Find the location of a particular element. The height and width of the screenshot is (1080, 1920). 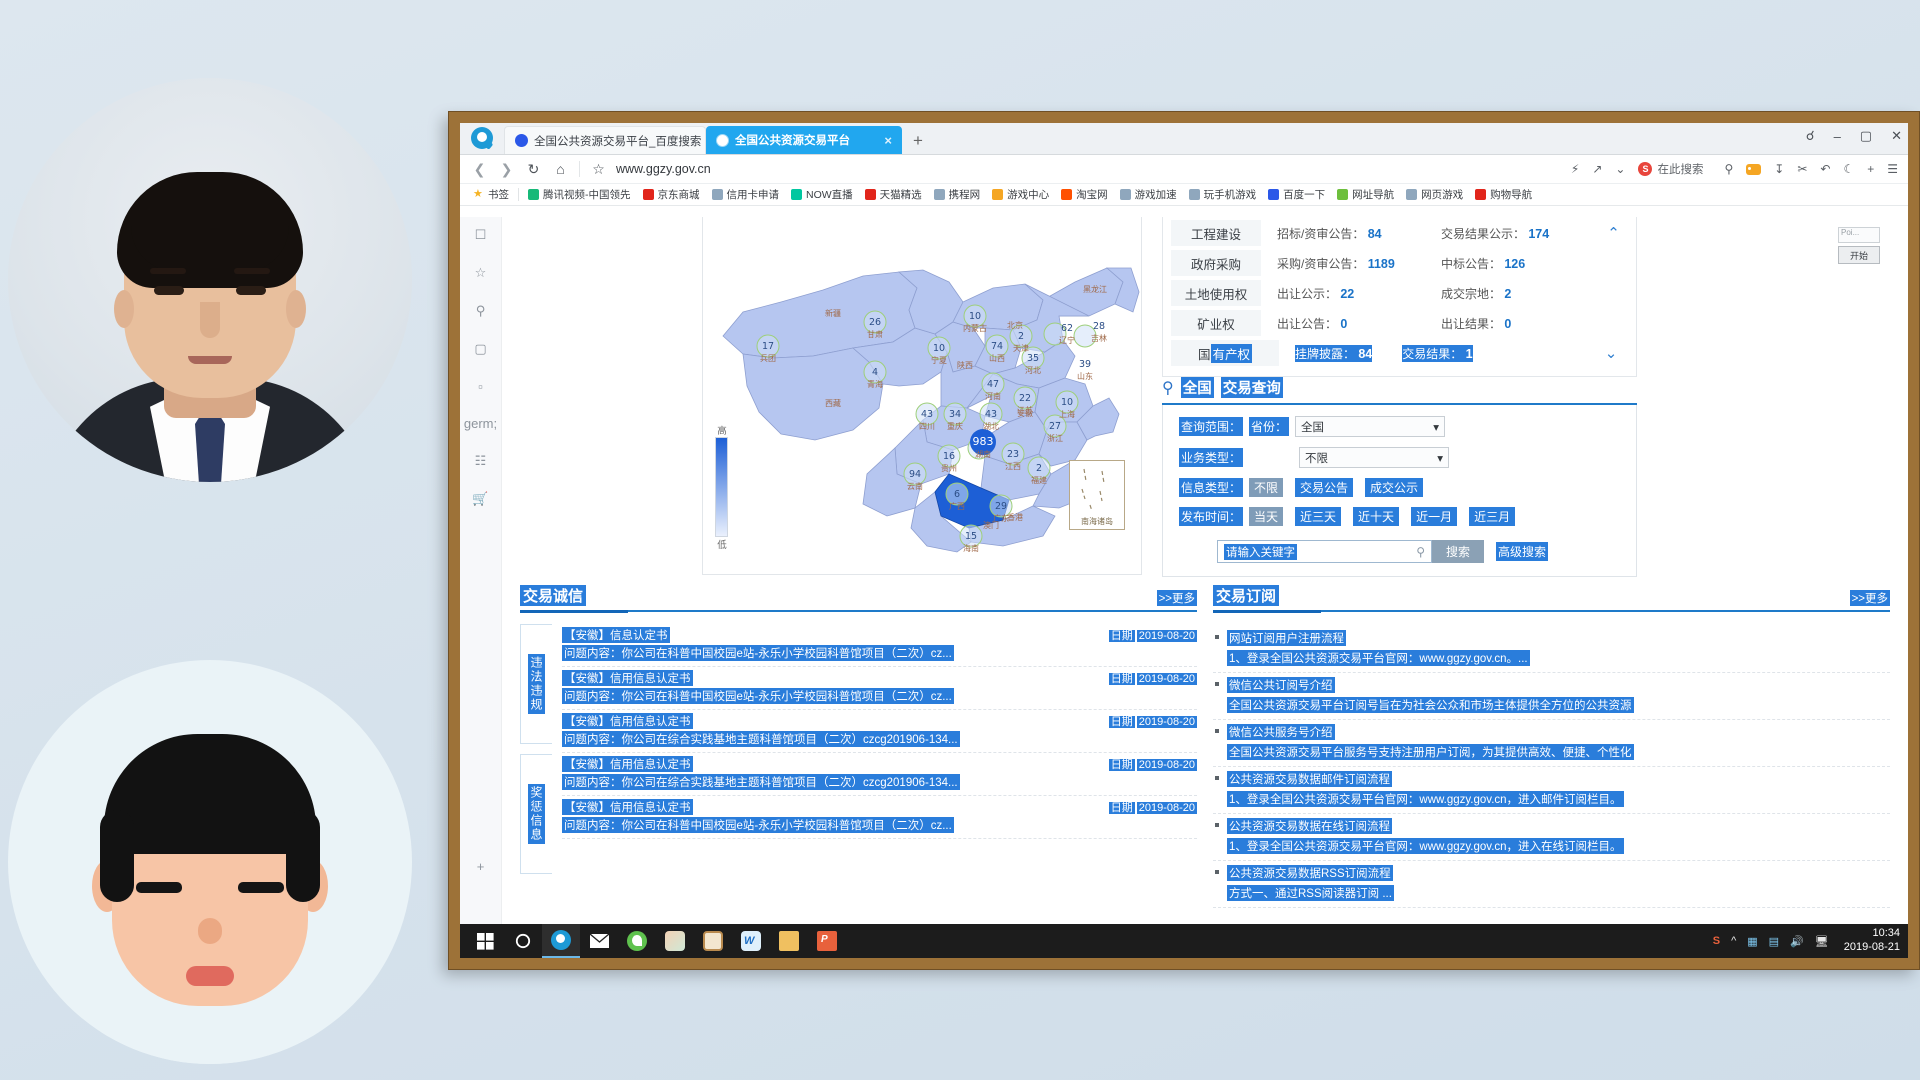

sidebar-search-icon: ⚲ is located at coordinates (481, 311).